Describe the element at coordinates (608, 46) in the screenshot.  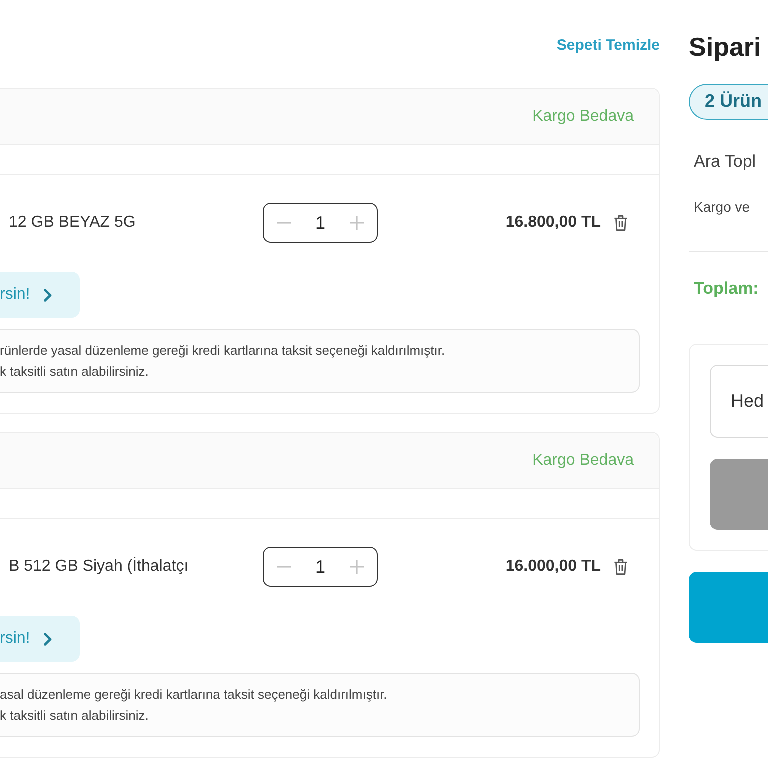
I see `clear-cart-link: Sepeti Temizle` at that location.